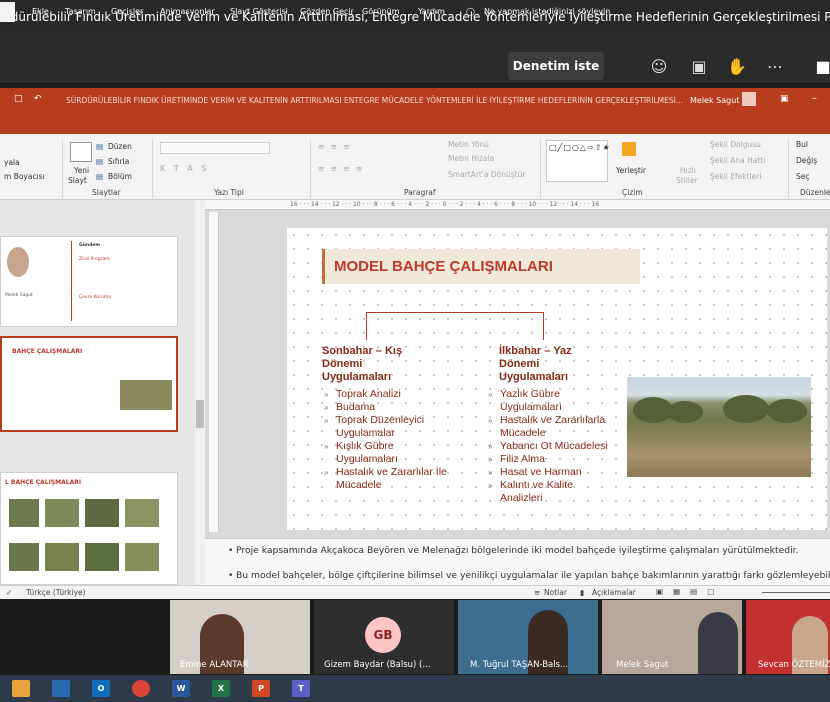  Describe the element at coordinates (327, 11) in the screenshot. I see `tab-review: Gözden Geçir` at that location.